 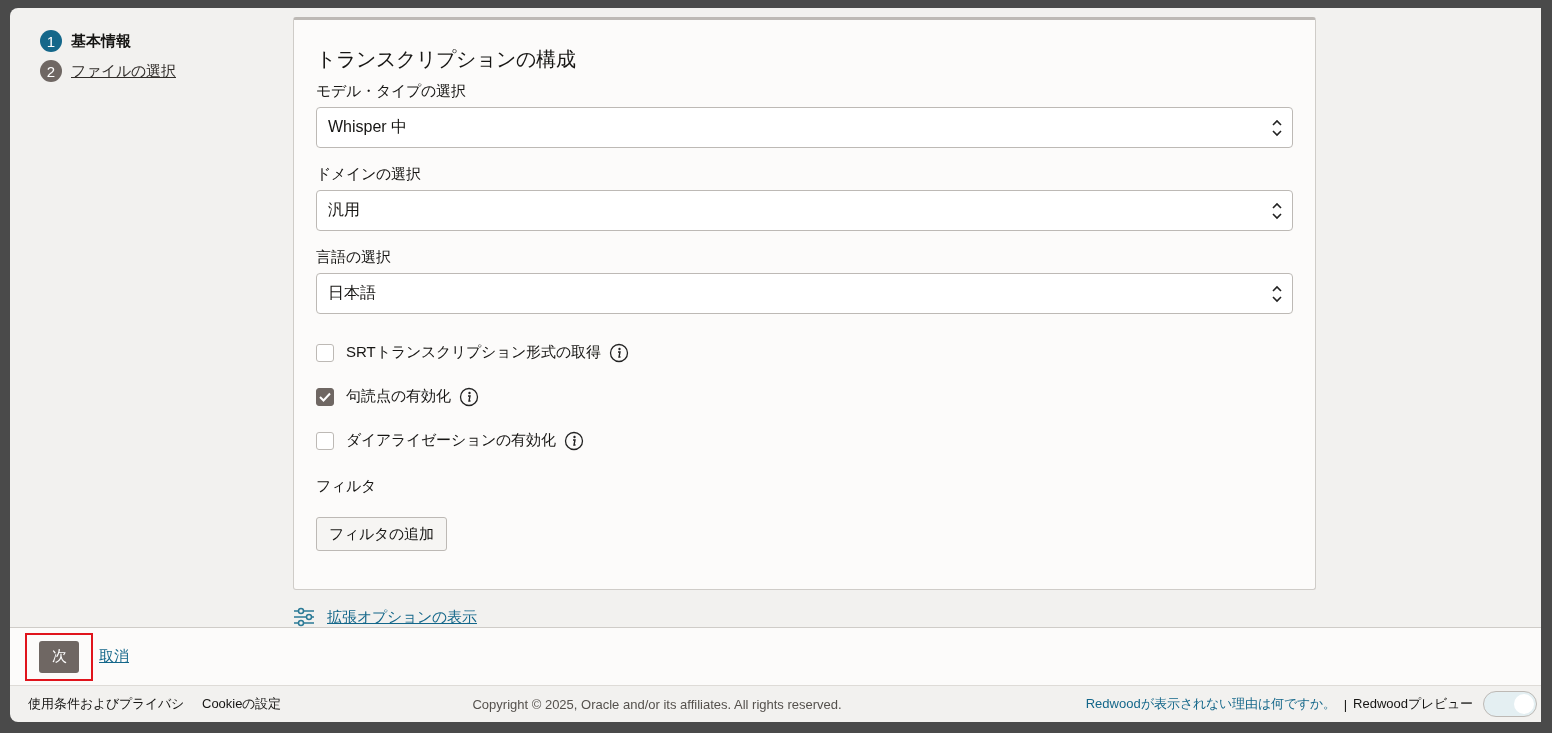 What do you see at coordinates (451, 440) in the screenshot?
I see `checkbox-label: ダイアライゼーションの有効化` at bounding box center [451, 440].